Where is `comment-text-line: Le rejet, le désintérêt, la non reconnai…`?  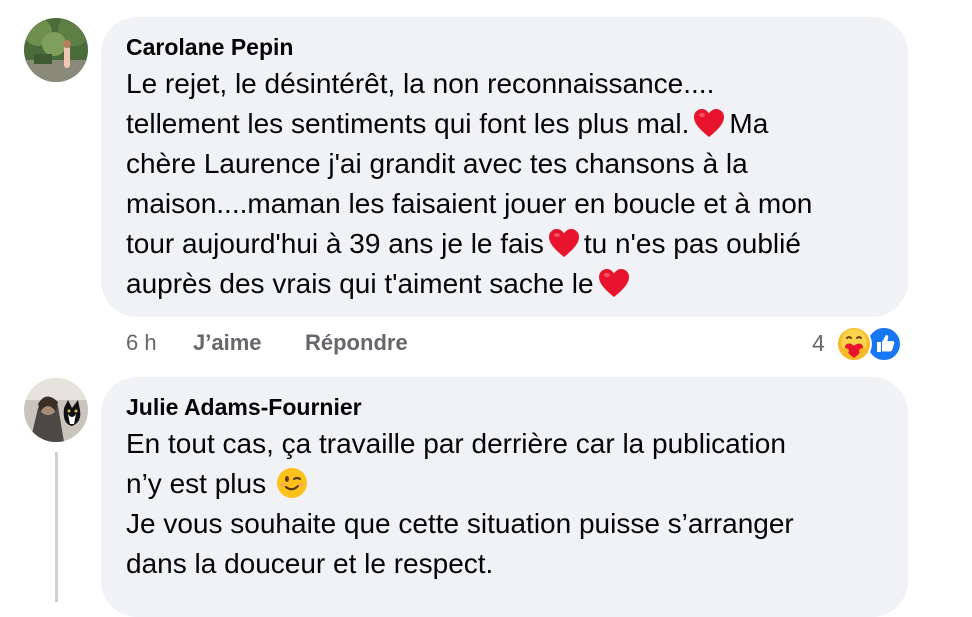 comment-text-line: Le rejet, le désintérêt, la non reconnai… is located at coordinates (420, 83).